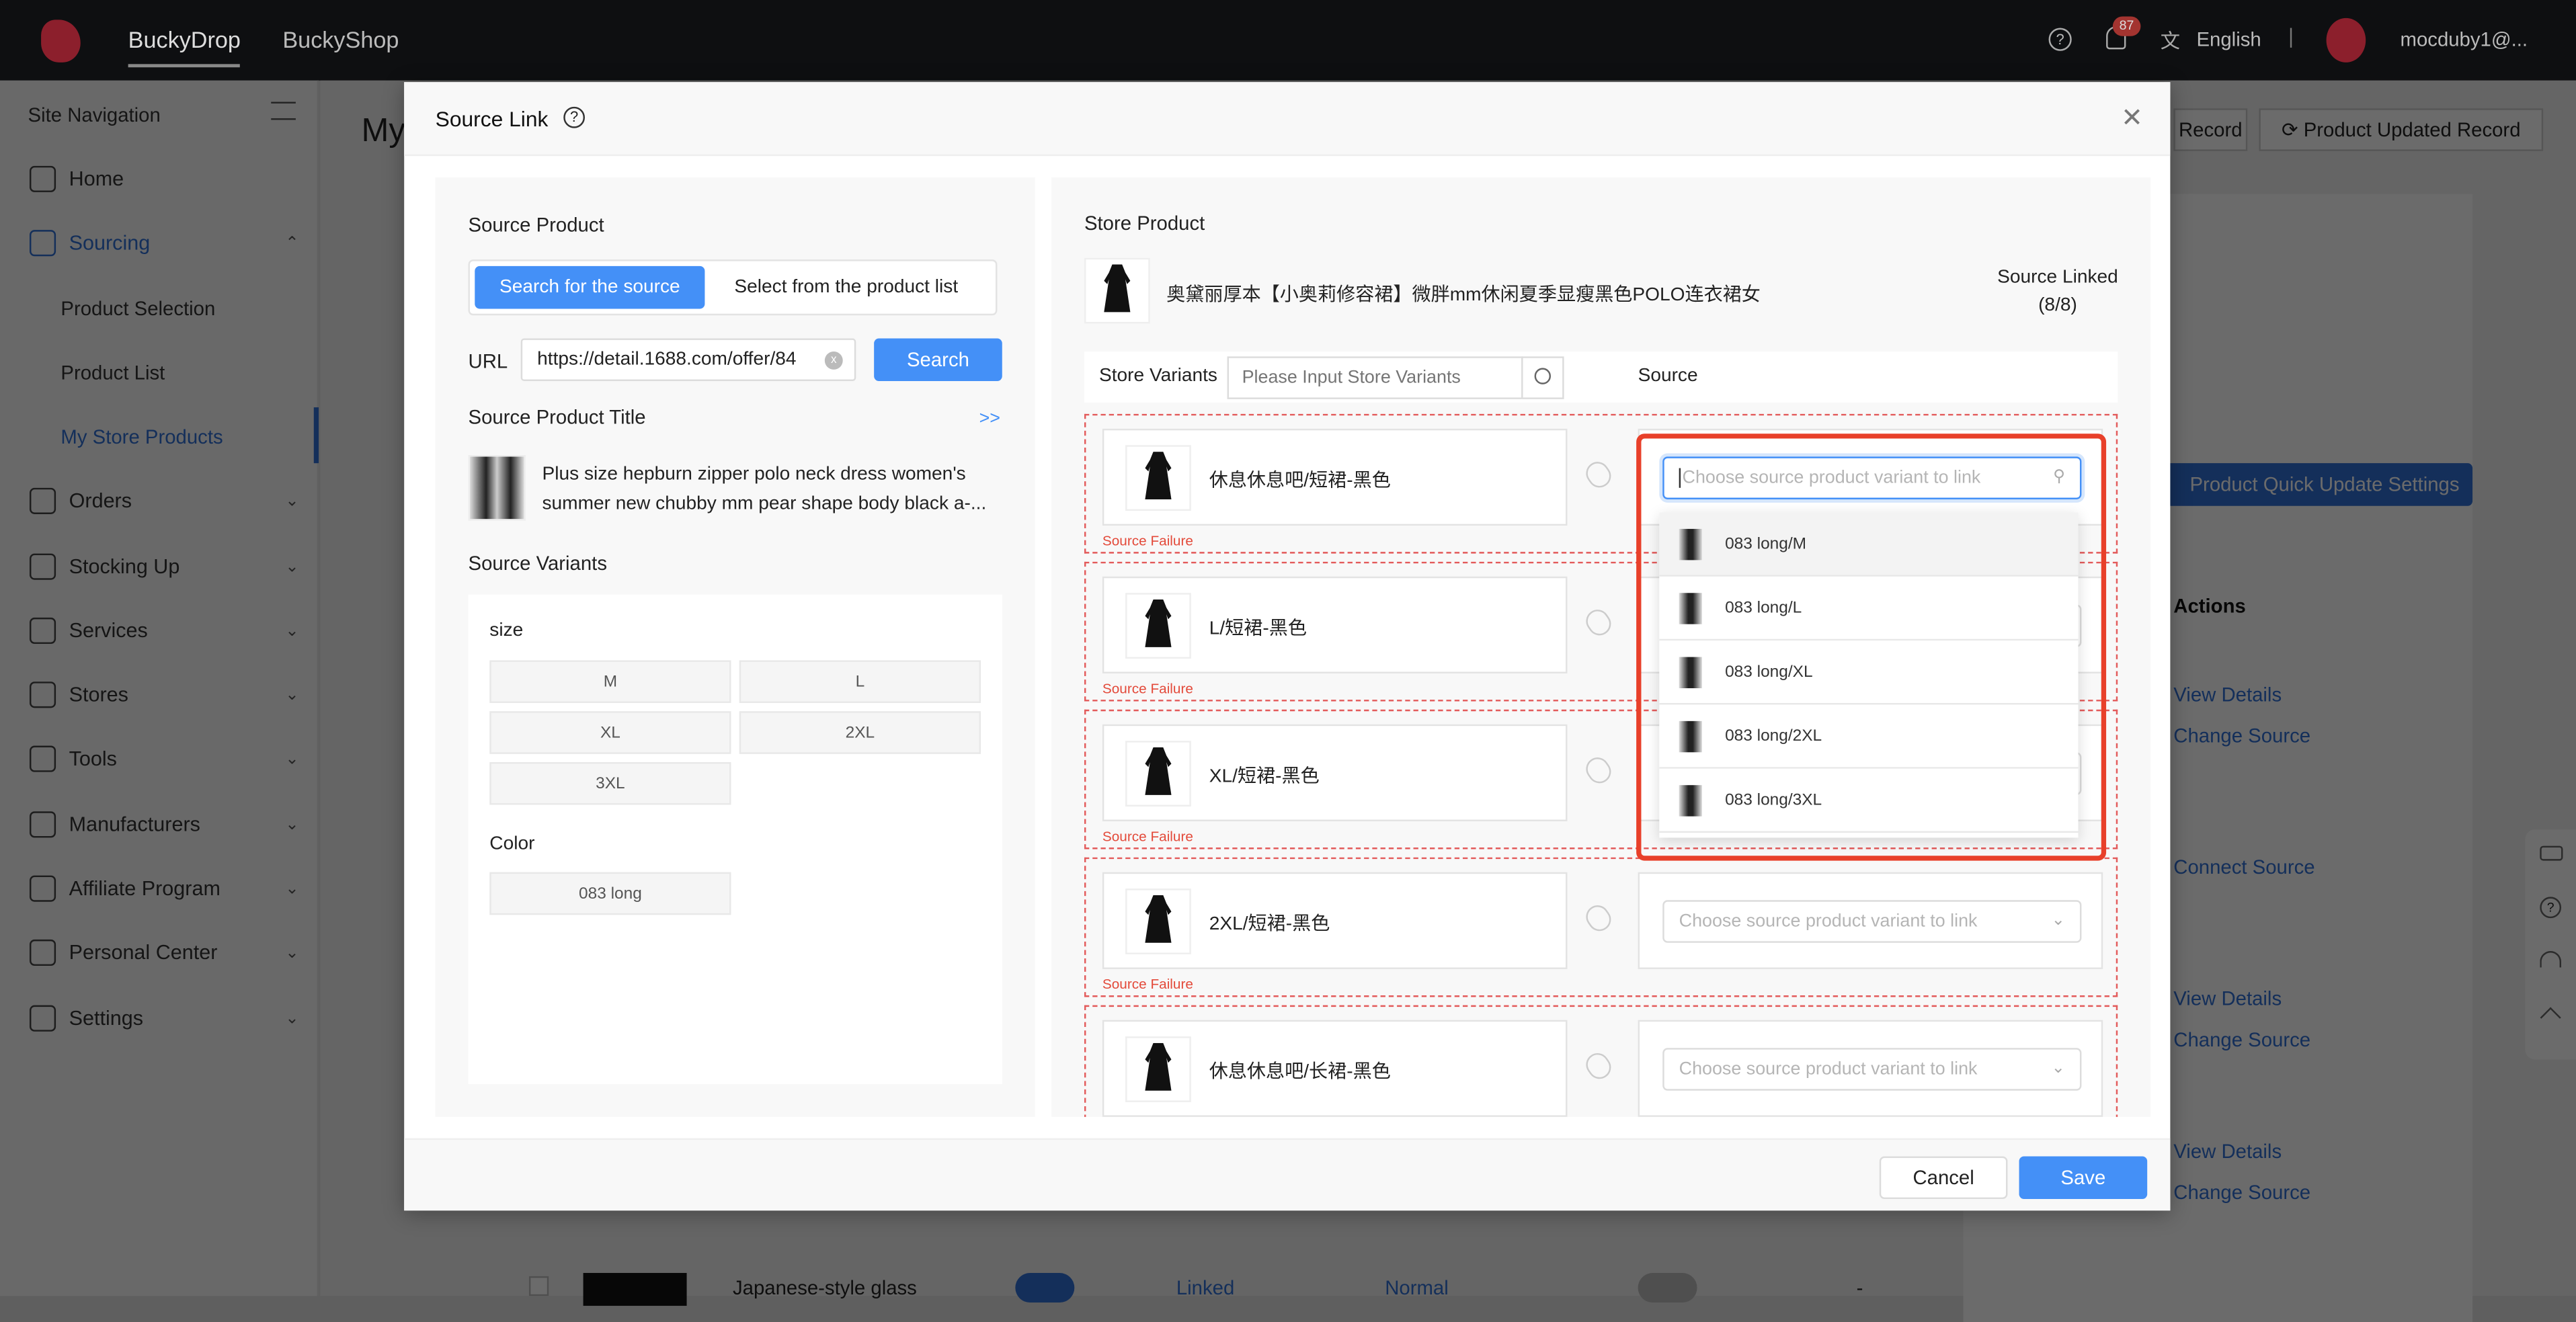  Describe the element at coordinates (610, 732) in the screenshot. I see `size-option-xl: XL` at that location.